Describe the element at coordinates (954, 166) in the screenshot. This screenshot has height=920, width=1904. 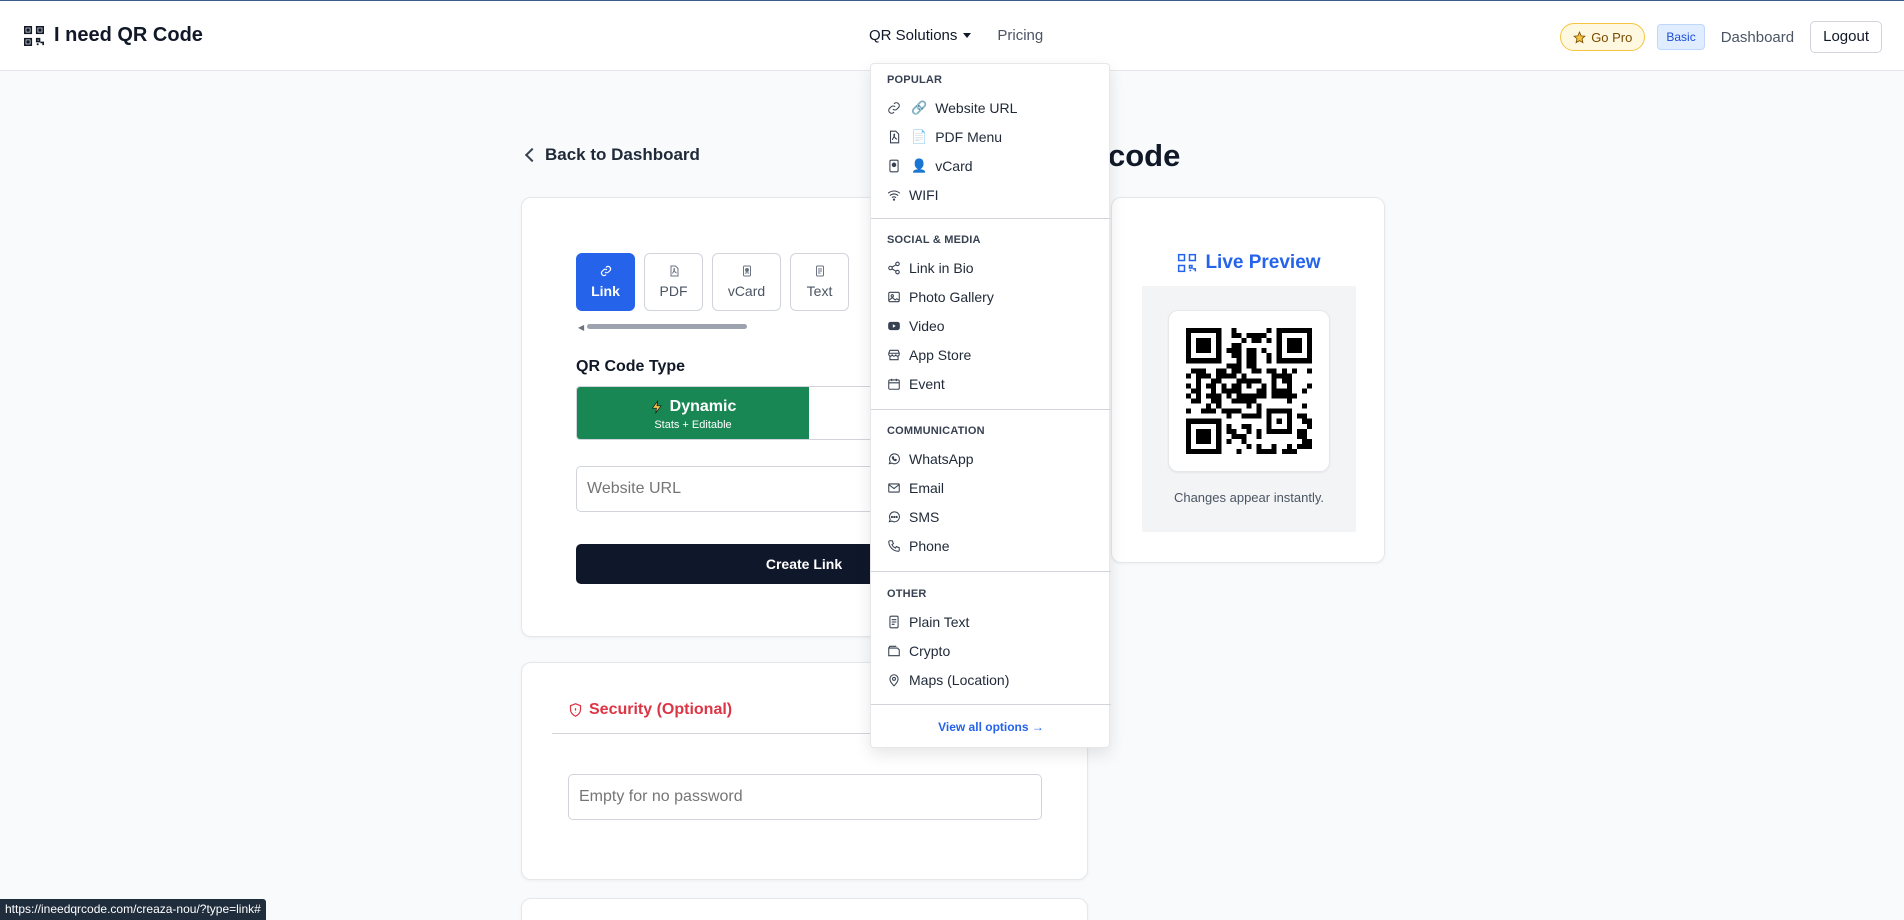
I see `dropdown-item-label: vCard` at that location.